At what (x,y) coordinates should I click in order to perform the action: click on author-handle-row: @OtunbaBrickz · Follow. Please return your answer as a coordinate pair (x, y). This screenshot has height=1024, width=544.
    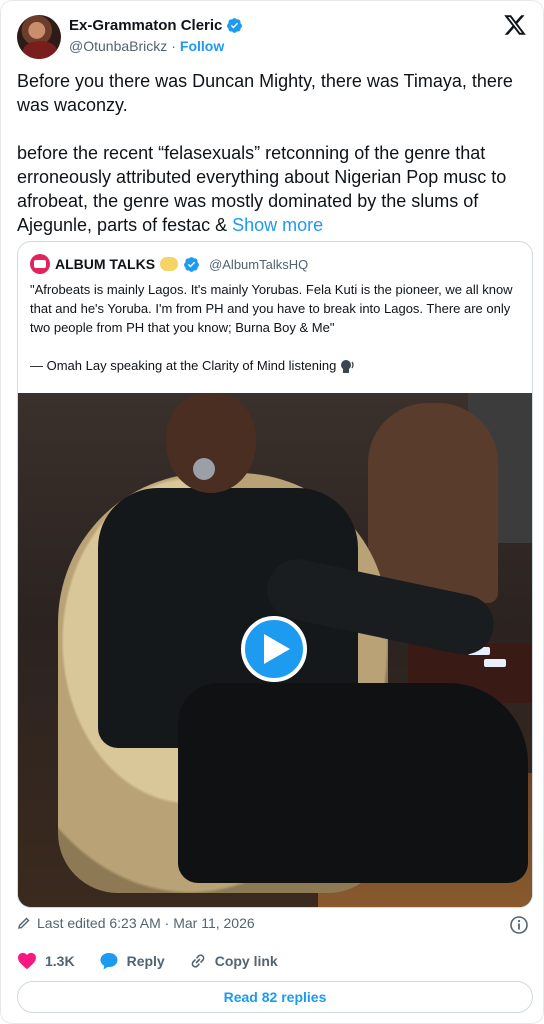
    Looking at the image, I should click on (146, 46).